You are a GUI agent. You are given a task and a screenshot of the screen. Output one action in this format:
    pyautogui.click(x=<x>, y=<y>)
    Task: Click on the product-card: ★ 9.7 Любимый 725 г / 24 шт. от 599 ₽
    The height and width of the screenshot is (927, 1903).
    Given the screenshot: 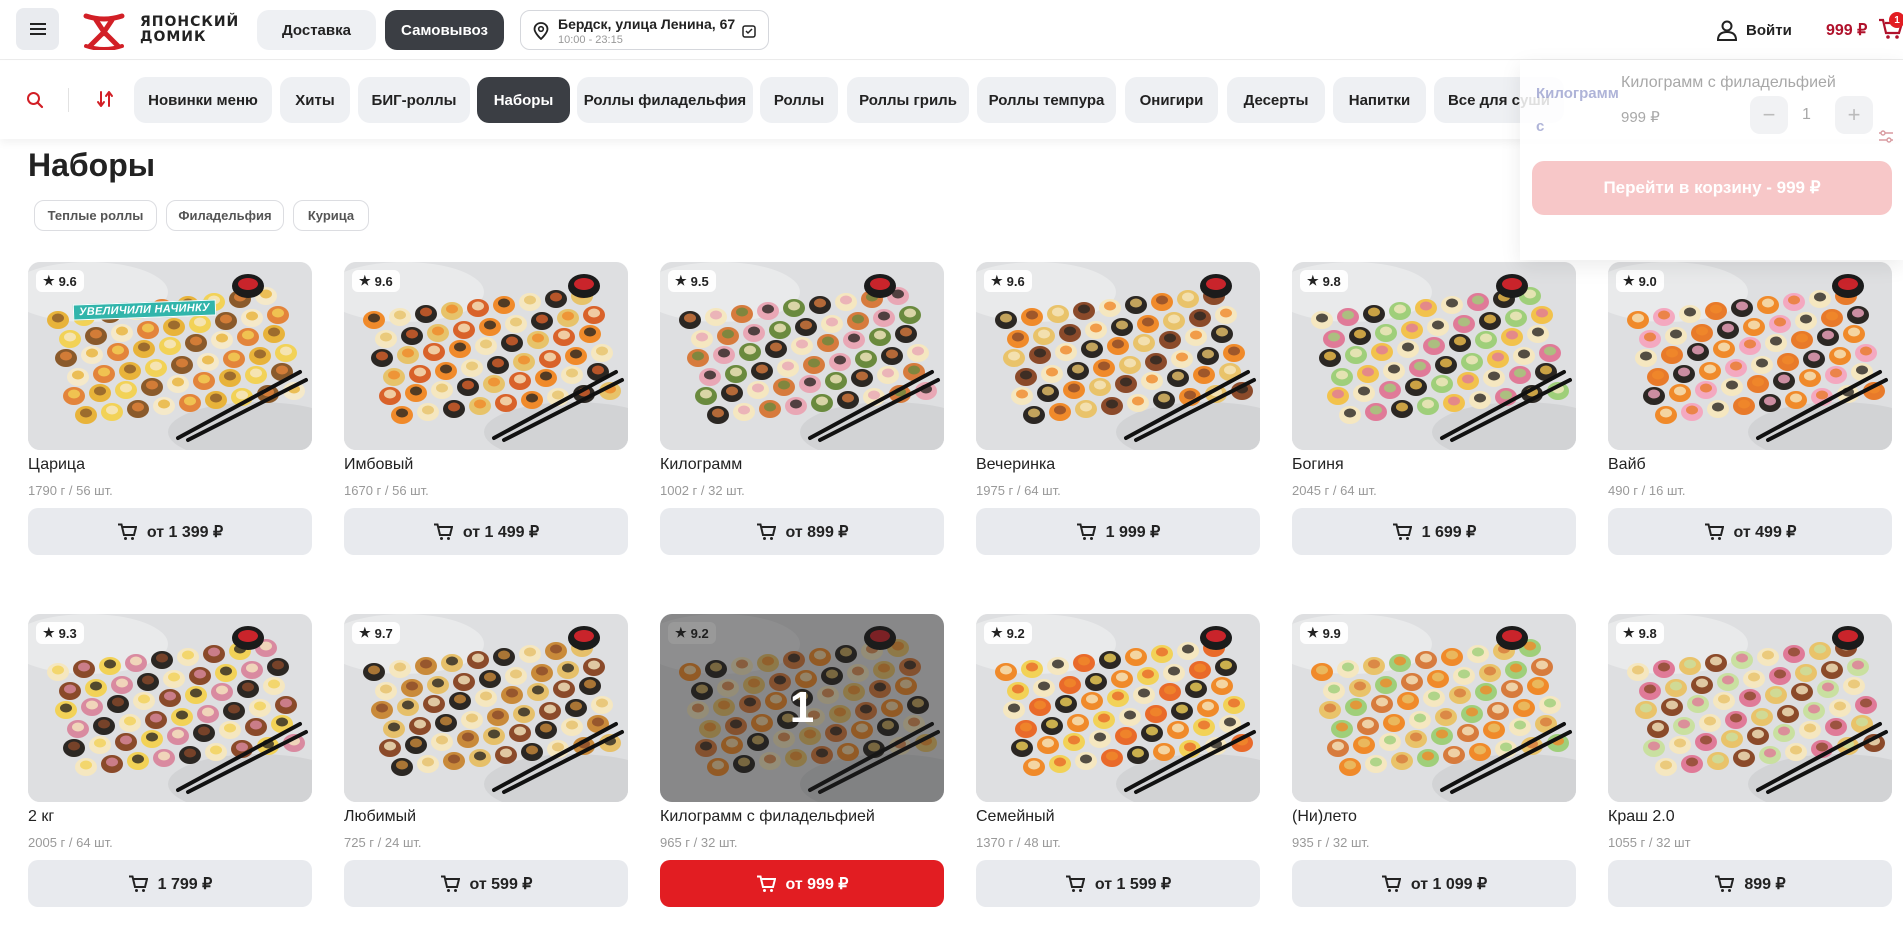 What is the action you would take?
    pyautogui.click(x=486, y=760)
    